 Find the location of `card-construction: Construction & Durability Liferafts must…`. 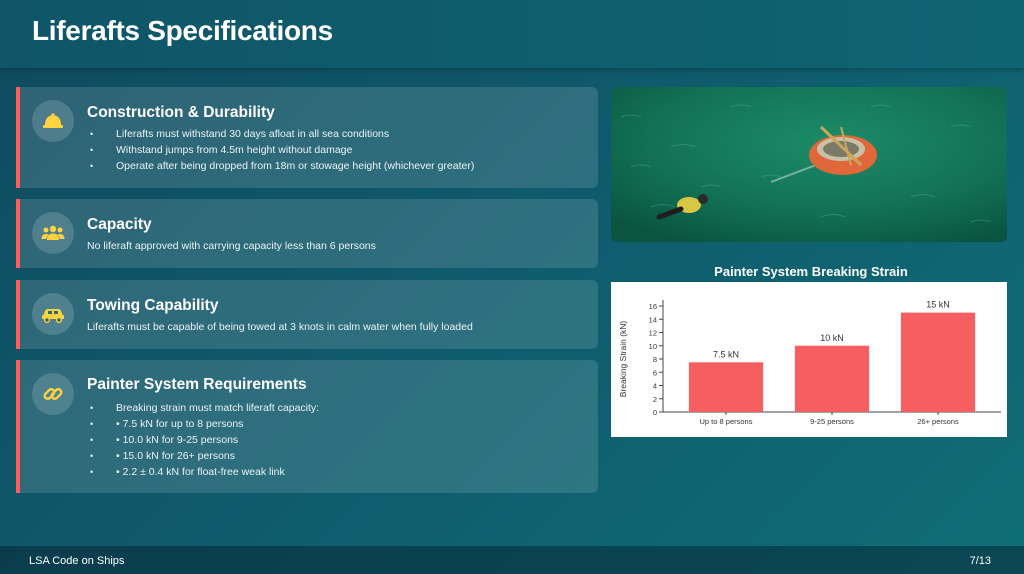

card-construction: Construction & Durability Liferafts must… is located at coordinates (307, 137).